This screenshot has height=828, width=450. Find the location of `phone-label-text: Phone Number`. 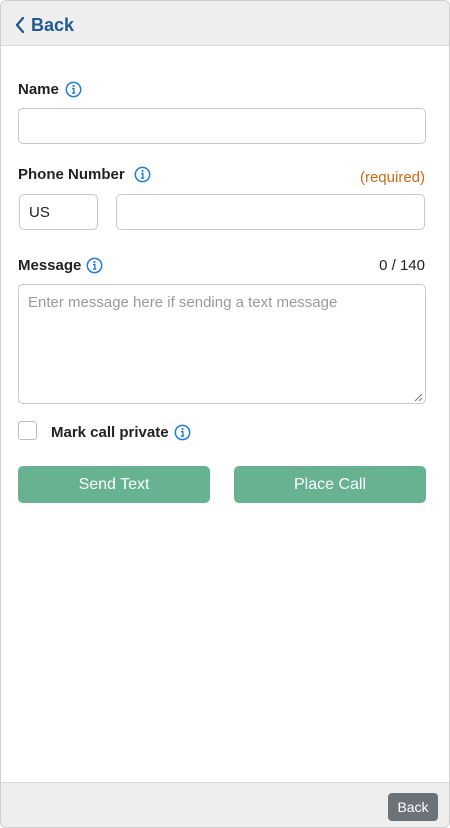

phone-label-text: Phone Number is located at coordinates (71, 174).